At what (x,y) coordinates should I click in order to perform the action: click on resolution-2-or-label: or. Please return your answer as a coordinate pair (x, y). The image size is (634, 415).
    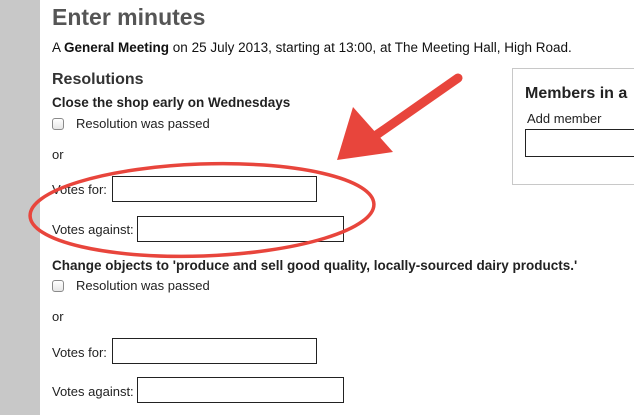
    Looking at the image, I should click on (58, 316).